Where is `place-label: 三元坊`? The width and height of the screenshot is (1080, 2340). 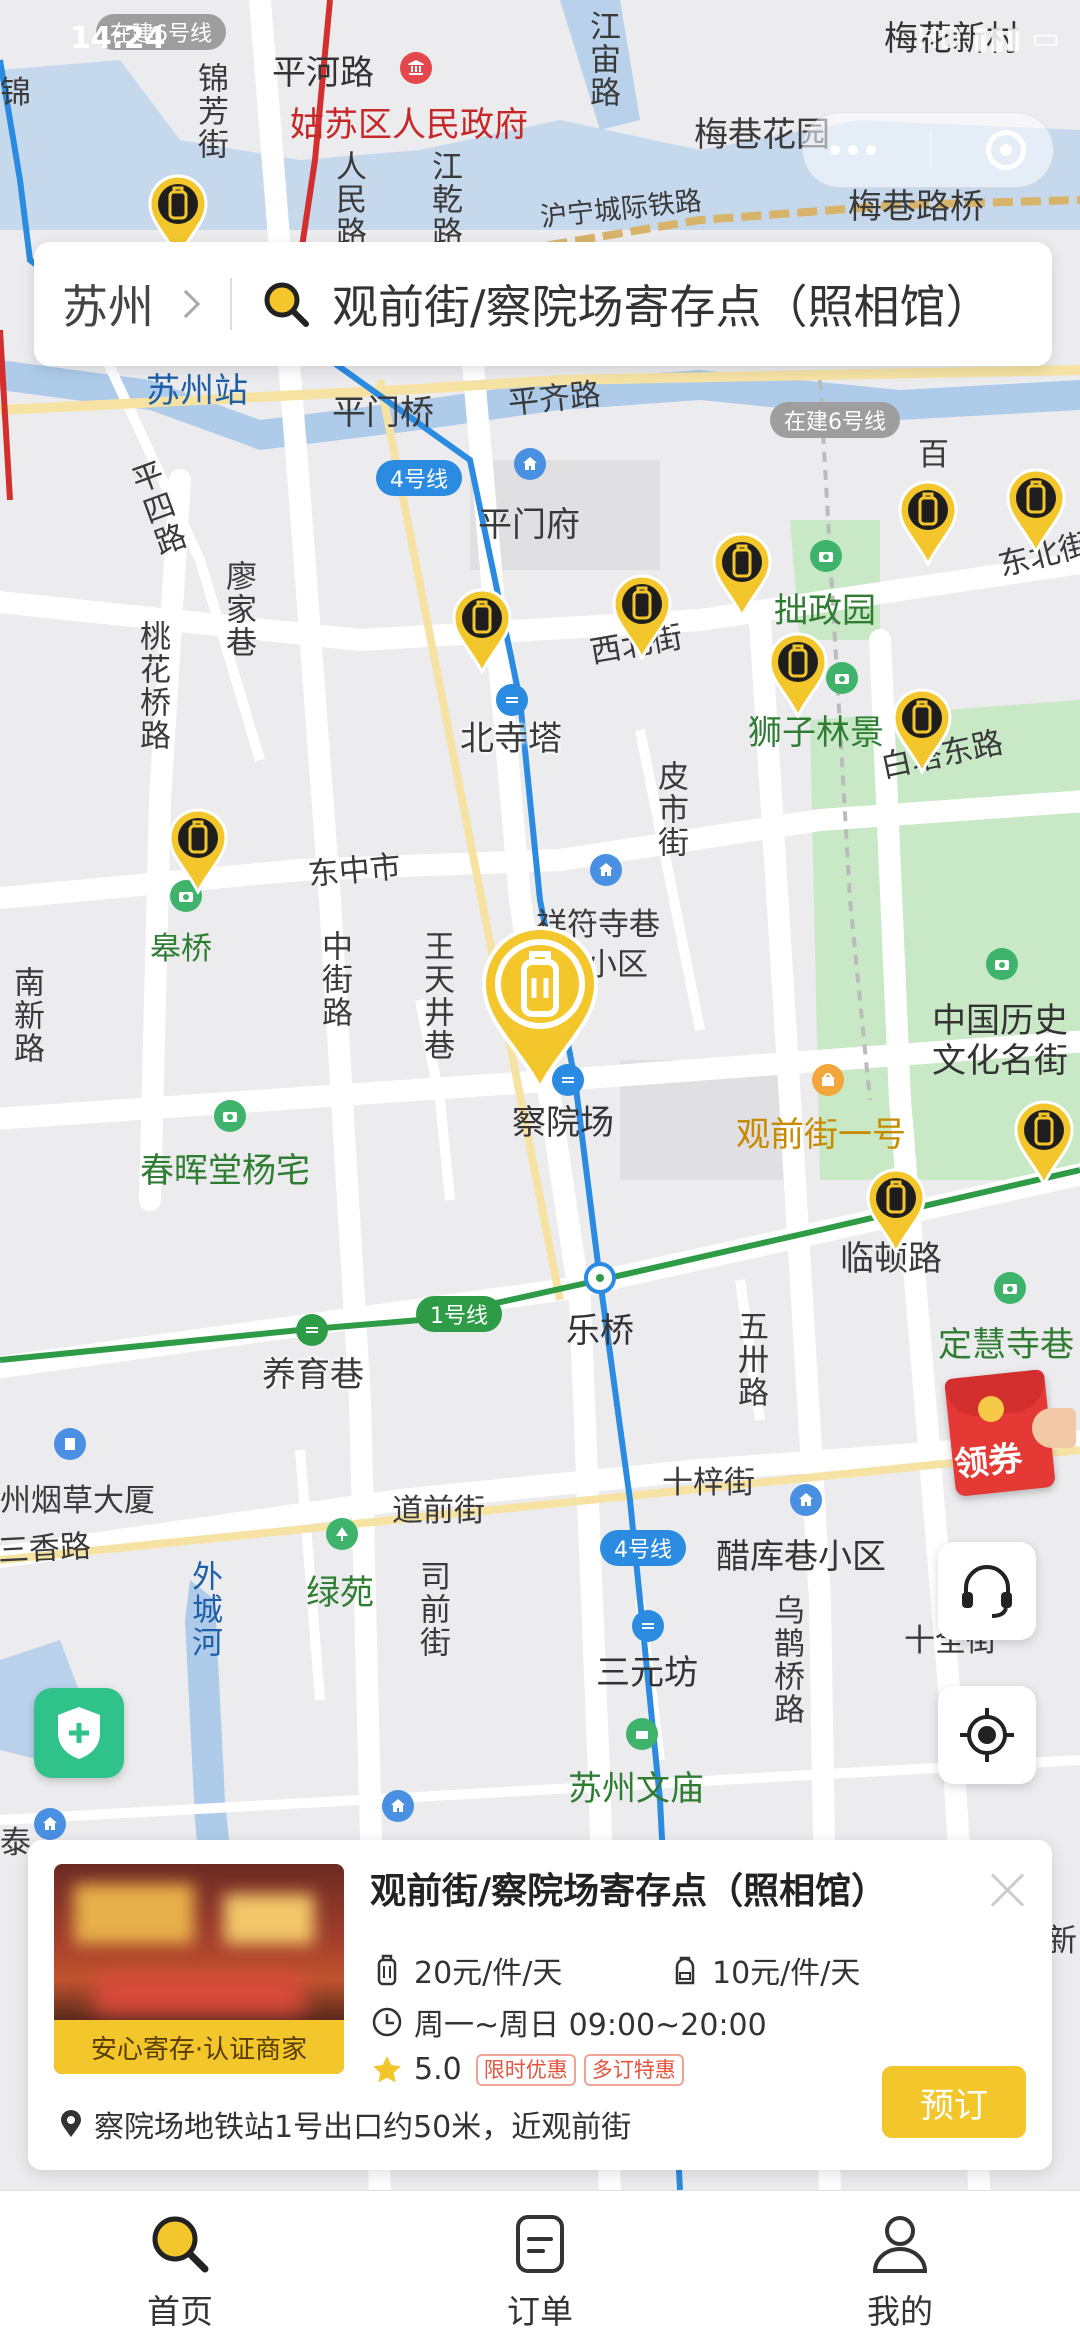 place-label: 三元坊 is located at coordinates (647, 1673).